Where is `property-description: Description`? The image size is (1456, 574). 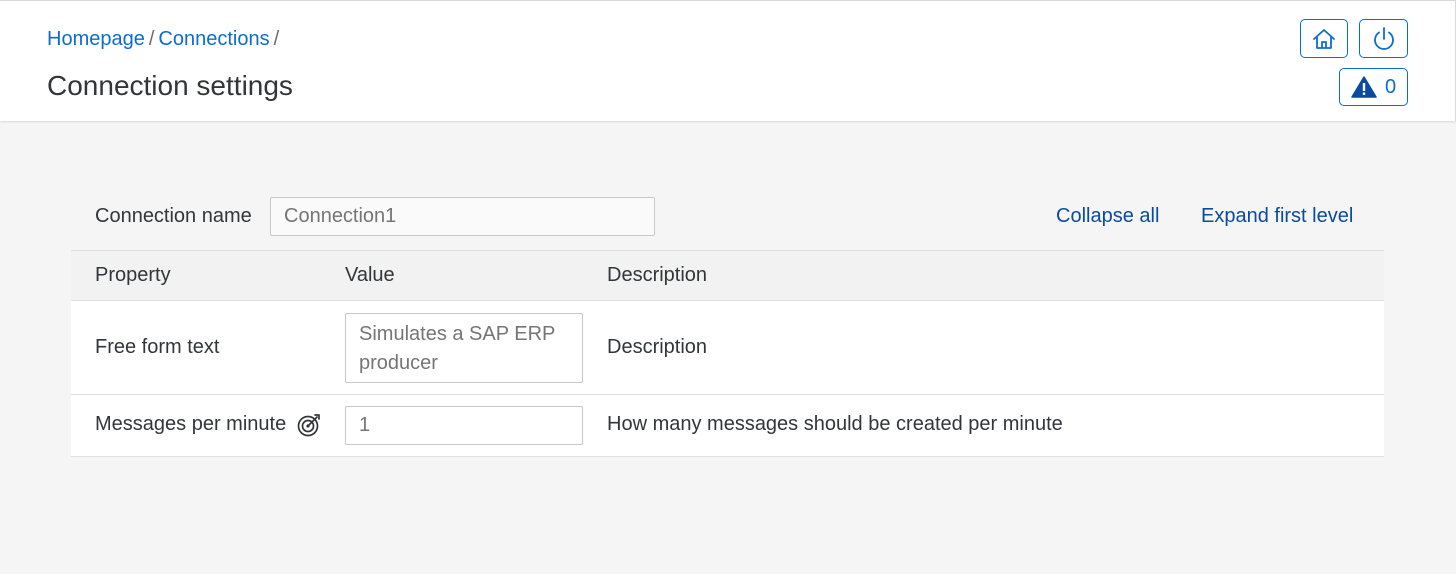 property-description: Description is located at coordinates (657, 347).